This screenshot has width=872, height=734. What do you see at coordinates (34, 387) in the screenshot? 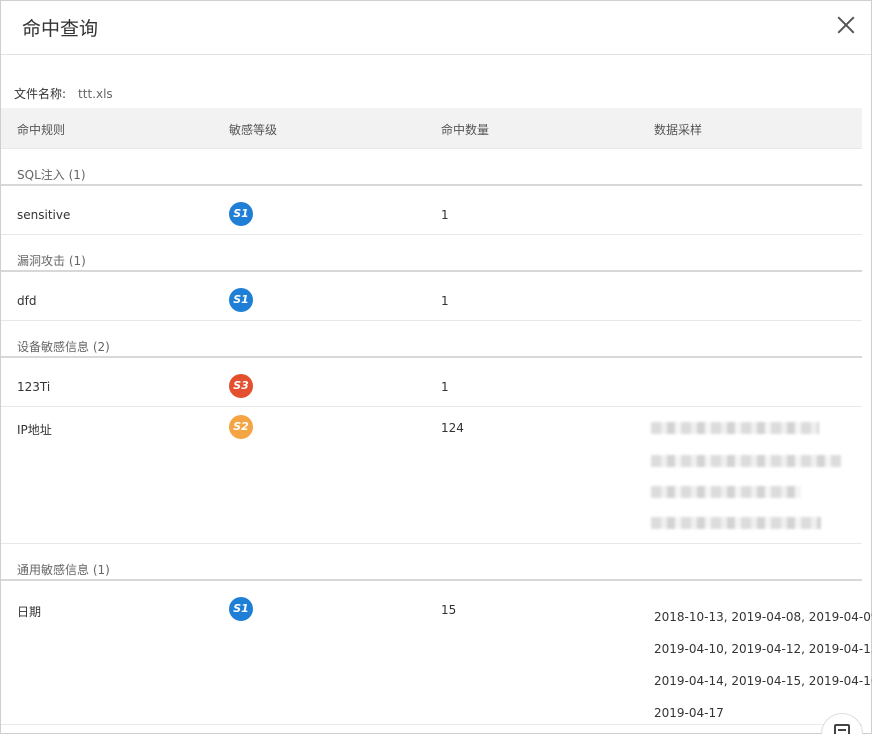
I see `rule-name: 123Ti` at bounding box center [34, 387].